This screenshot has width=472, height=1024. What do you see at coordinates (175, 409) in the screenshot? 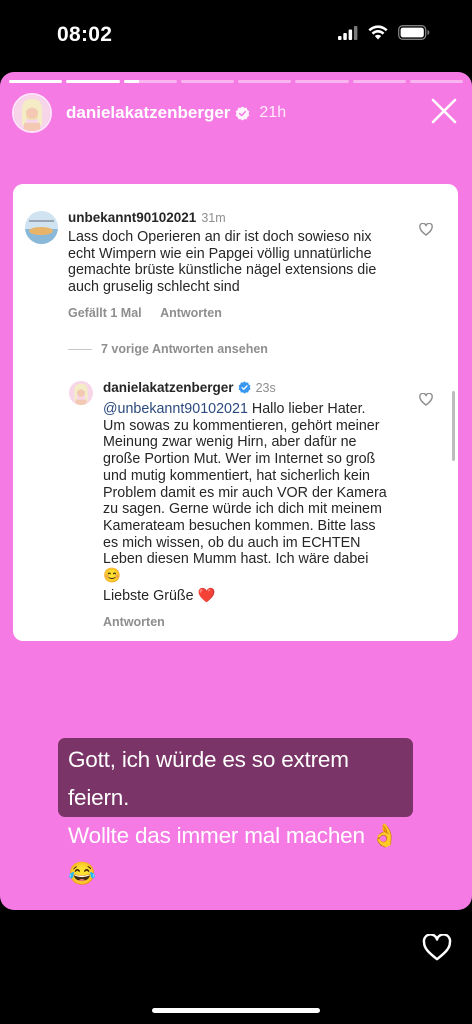
I see `mention-link: @unbekannt90102021` at bounding box center [175, 409].